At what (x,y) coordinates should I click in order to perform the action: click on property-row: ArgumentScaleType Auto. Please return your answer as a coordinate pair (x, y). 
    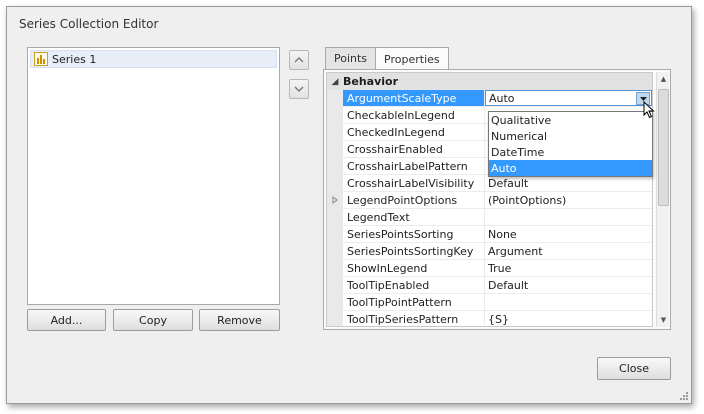
    Looking at the image, I should click on (489, 98).